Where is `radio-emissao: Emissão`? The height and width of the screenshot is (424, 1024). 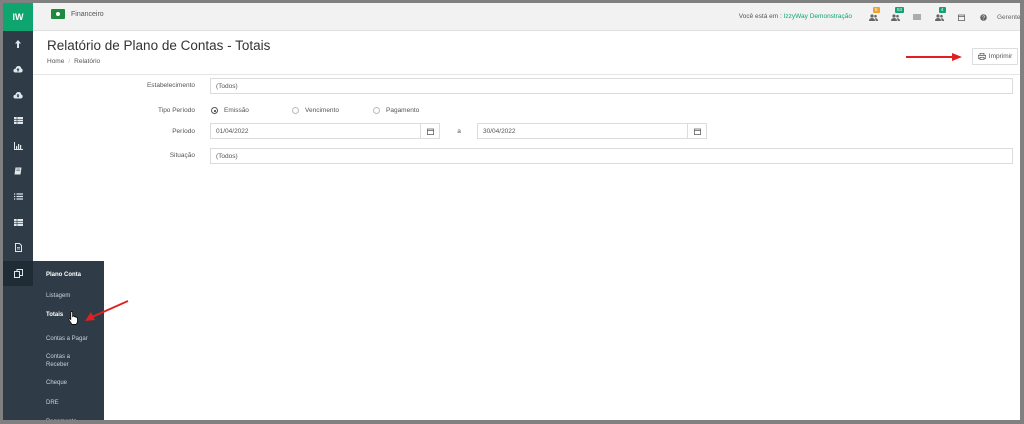
radio-emissao: Emissão is located at coordinates (230, 110).